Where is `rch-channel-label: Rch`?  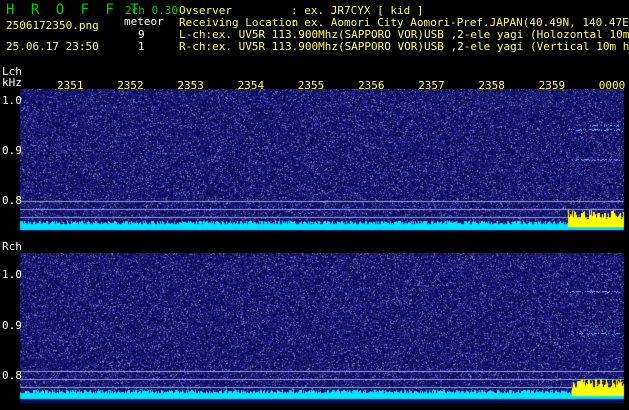
rch-channel-label: Rch is located at coordinates (12, 246).